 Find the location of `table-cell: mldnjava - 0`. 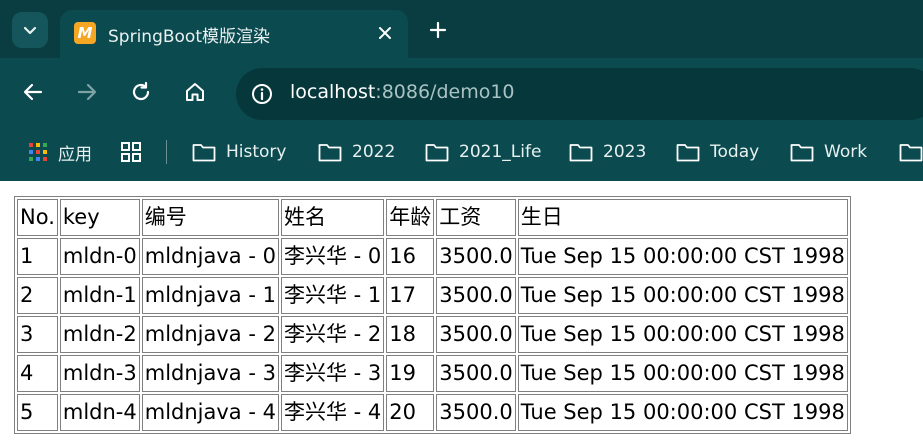

table-cell: mldnjava - 0 is located at coordinates (210, 256).